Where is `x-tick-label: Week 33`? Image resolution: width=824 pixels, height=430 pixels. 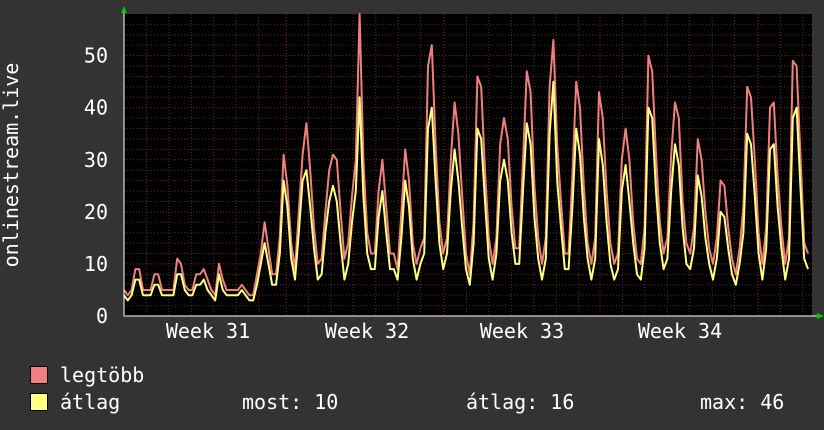 x-tick-label: Week 33 is located at coordinates (522, 331).